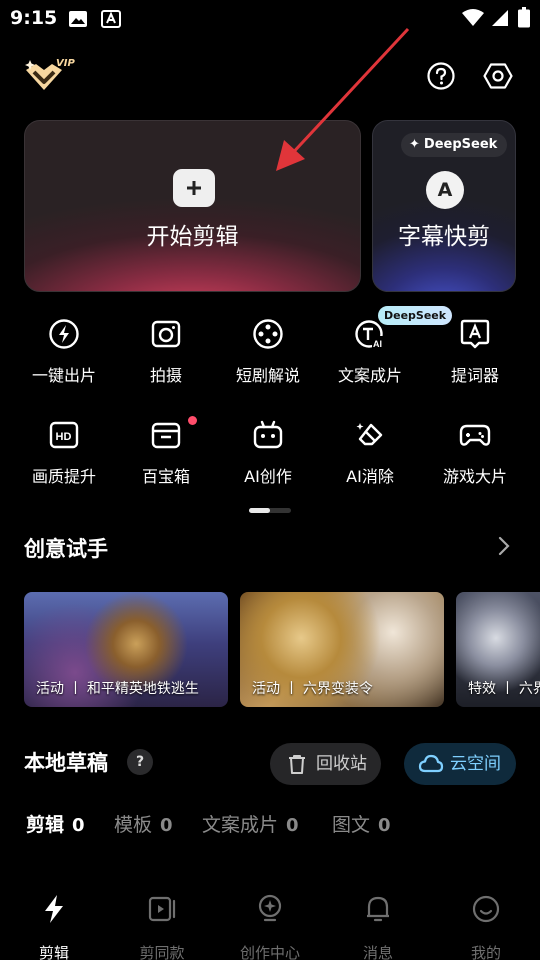 The image size is (540, 960). I want to click on creative-caption: 特效 丨 六界, so click(504, 689).